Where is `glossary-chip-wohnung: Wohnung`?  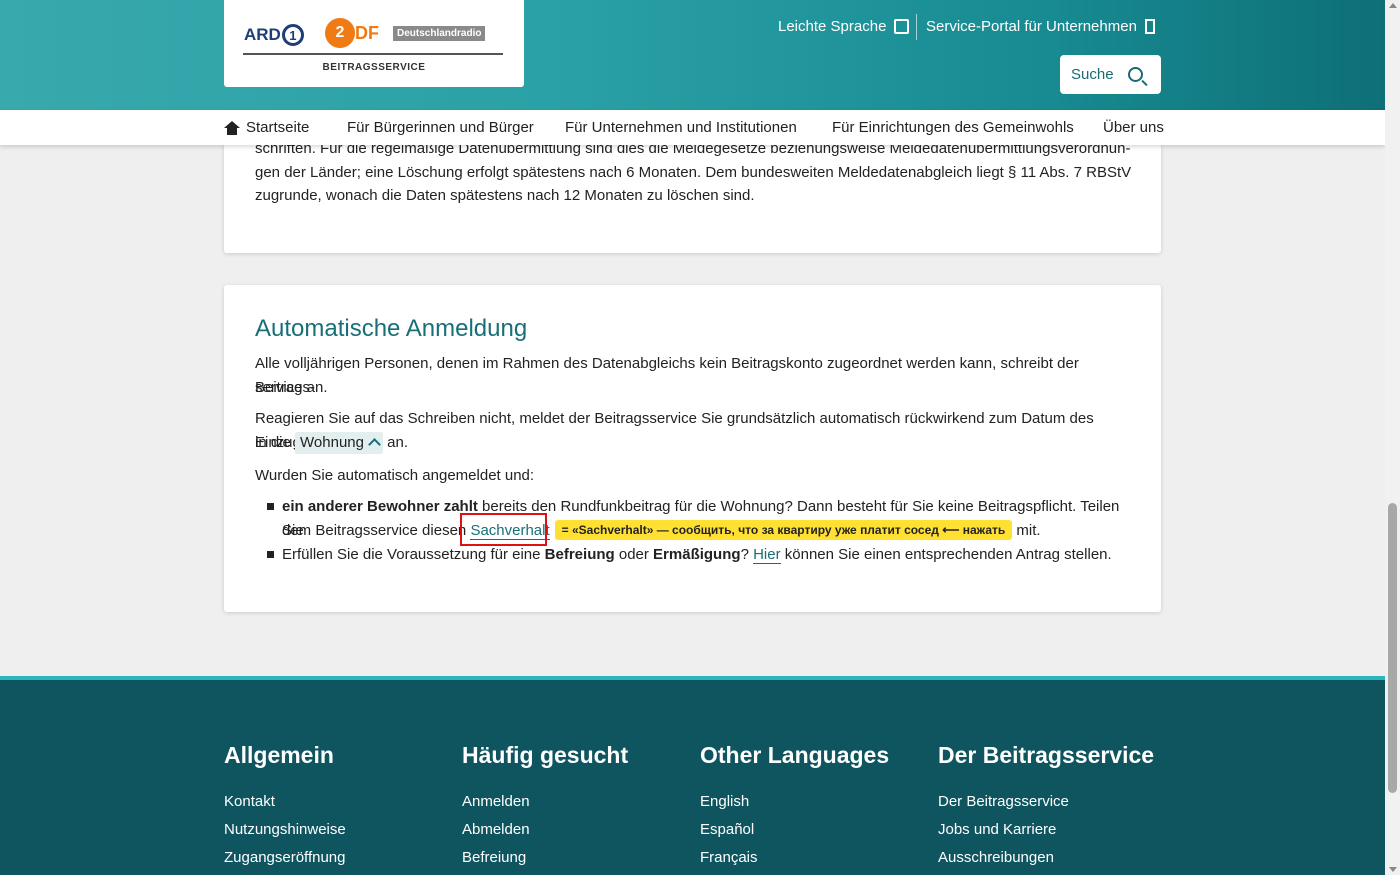 glossary-chip-wohnung: Wohnung is located at coordinates (339, 443).